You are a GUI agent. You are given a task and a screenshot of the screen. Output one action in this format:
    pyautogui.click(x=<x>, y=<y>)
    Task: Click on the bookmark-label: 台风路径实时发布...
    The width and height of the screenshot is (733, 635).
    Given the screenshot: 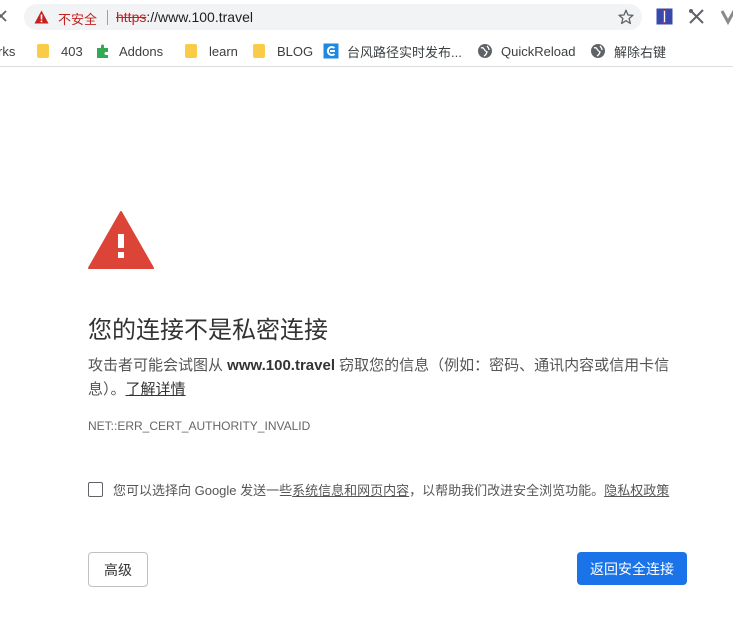 What is the action you would take?
    pyautogui.click(x=404, y=52)
    